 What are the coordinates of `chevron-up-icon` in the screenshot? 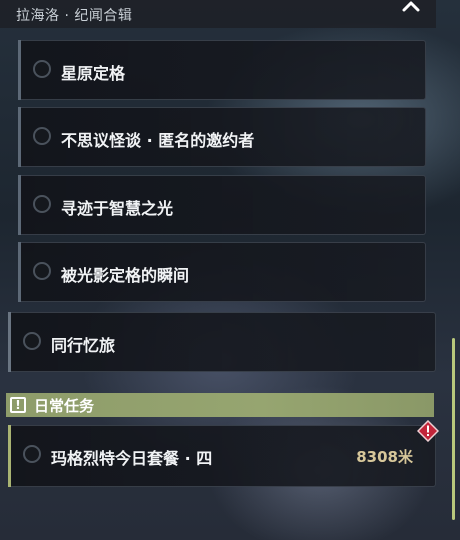 It's located at (411, 8).